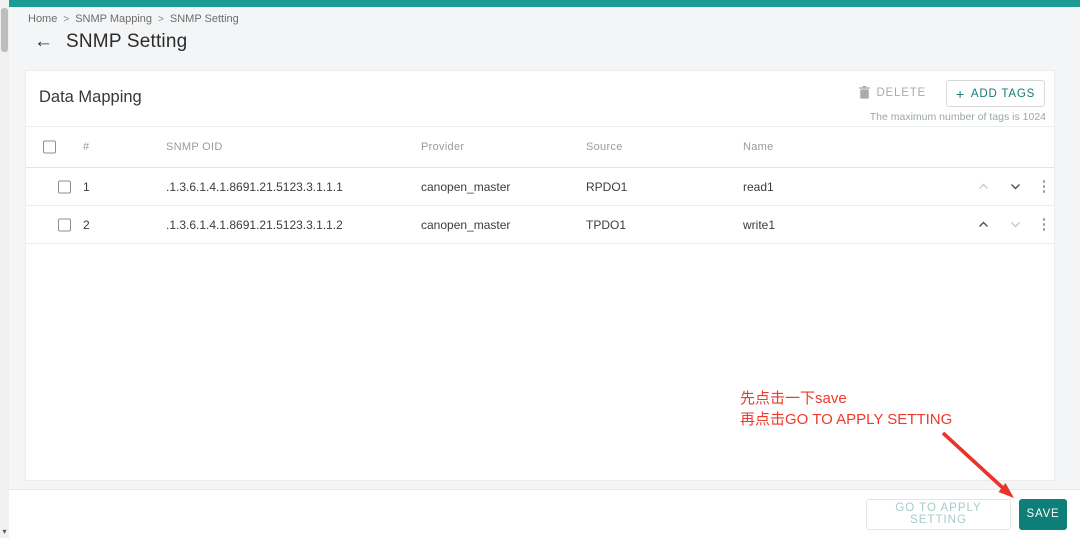  I want to click on save-button: SAVE, so click(1043, 514).